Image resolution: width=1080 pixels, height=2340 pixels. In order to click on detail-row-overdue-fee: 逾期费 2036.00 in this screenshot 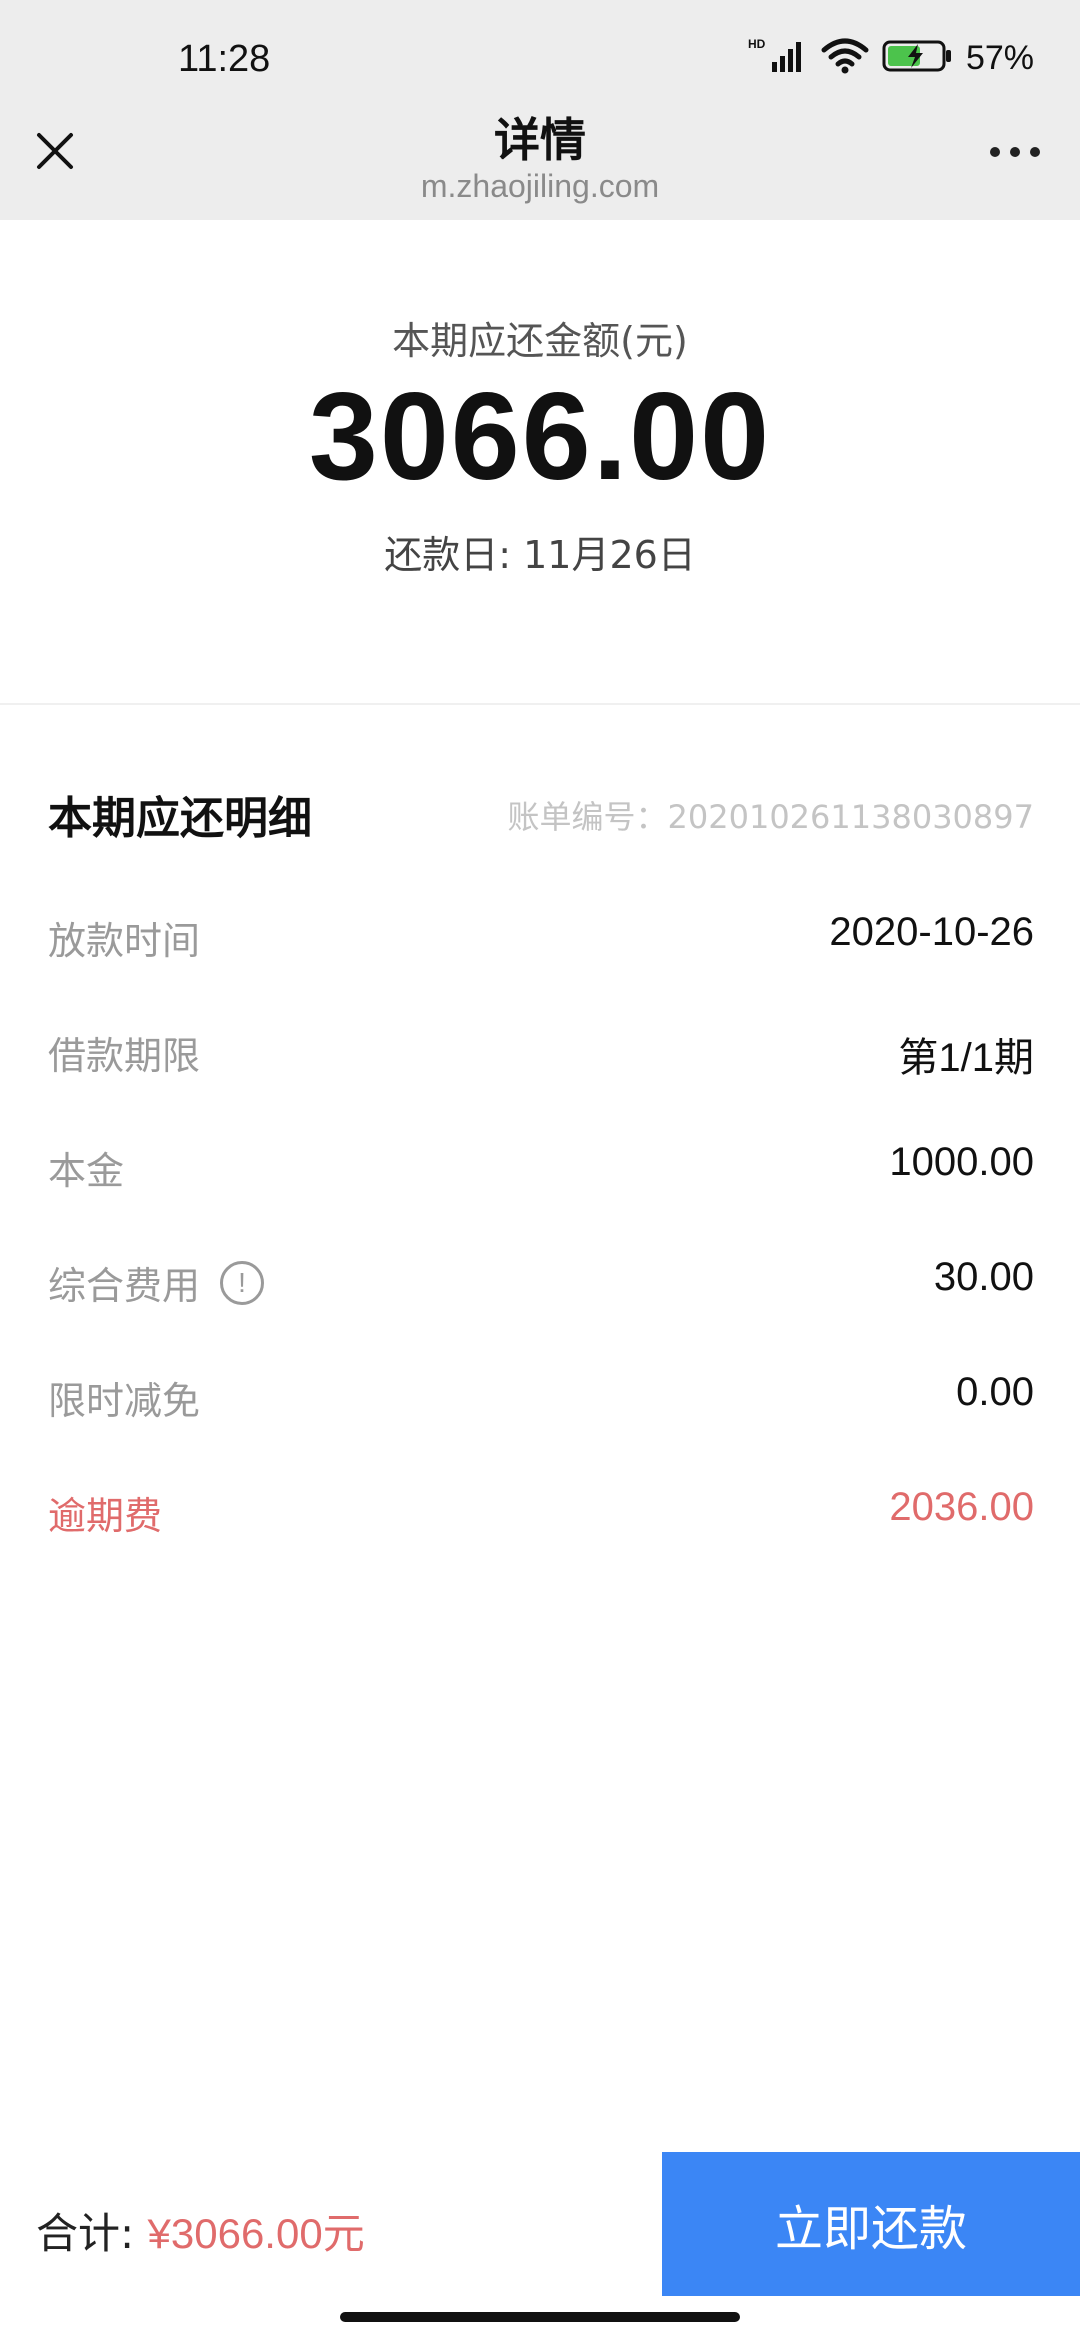, I will do `click(541, 1542)`.